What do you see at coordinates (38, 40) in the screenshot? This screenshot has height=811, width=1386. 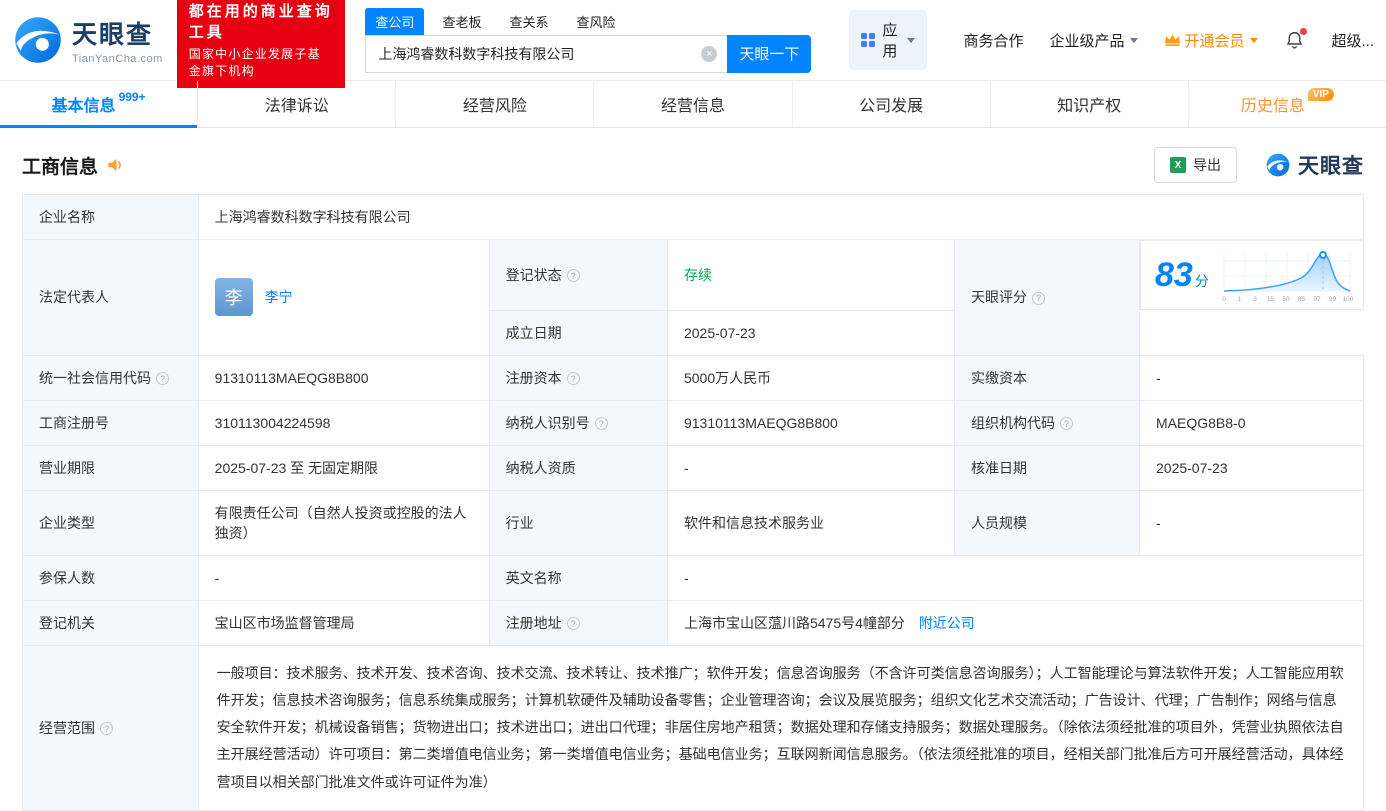 I see `tianyancha-swoosh-icon` at bounding box center [38, 40].